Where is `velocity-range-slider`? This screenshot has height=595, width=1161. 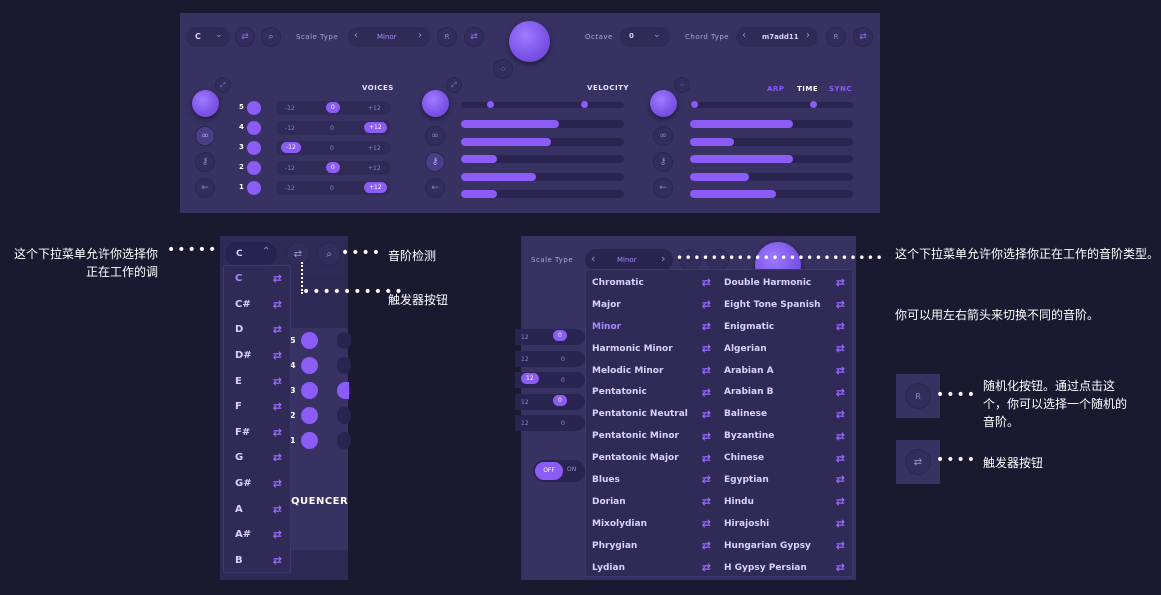
velocity-range-slider is located at coordinates (542, 104).